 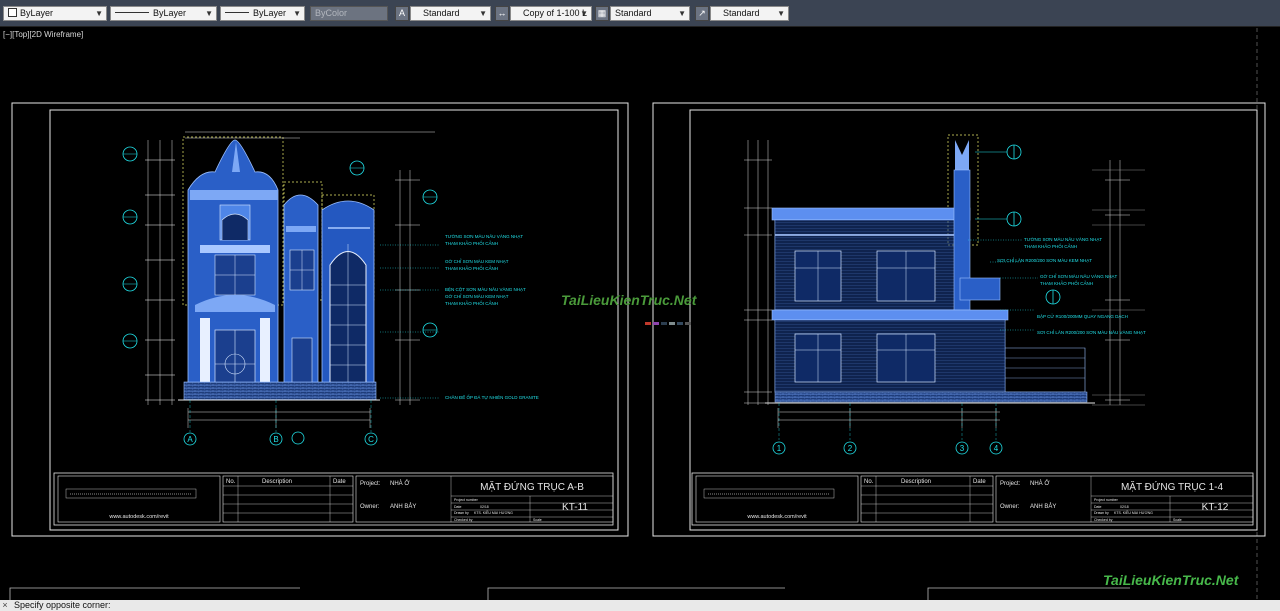 What do you see at coordinates (310, 135) in the screenshot?
I see `top-dimension-lines` at bounding box center [310, 135].